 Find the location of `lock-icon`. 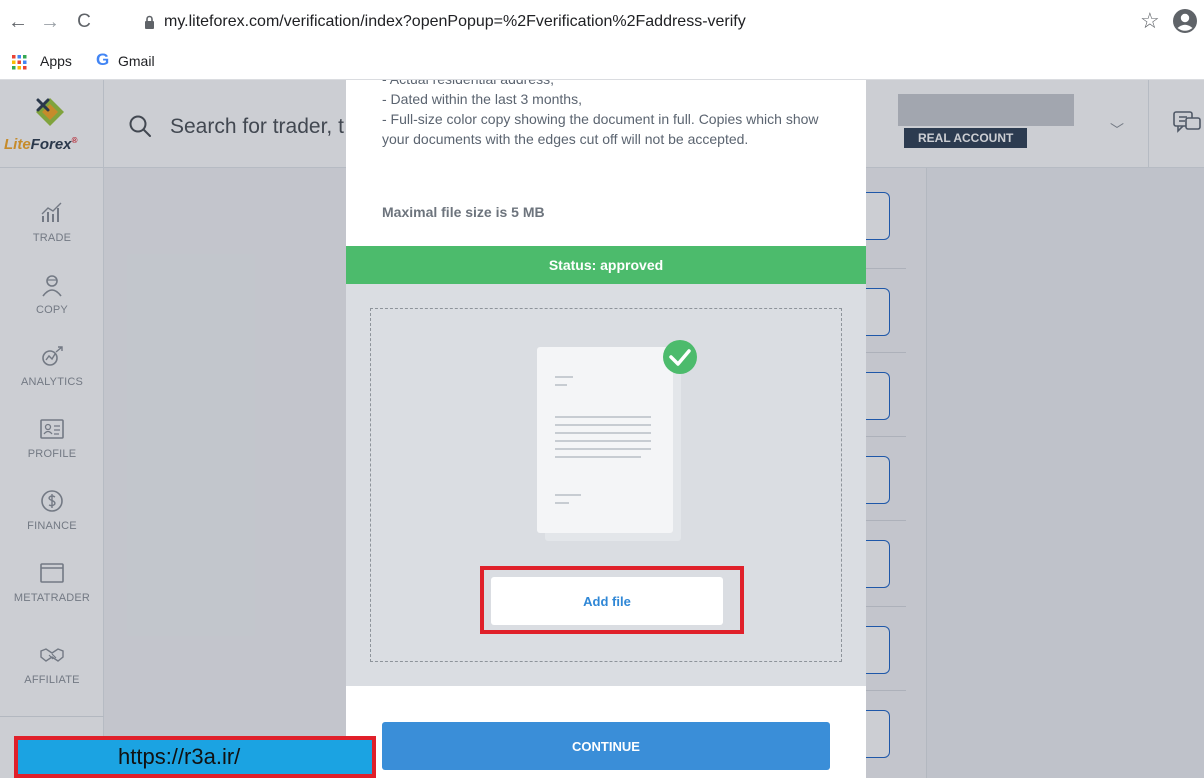

lock-icon is located at coordinates (149, 22).